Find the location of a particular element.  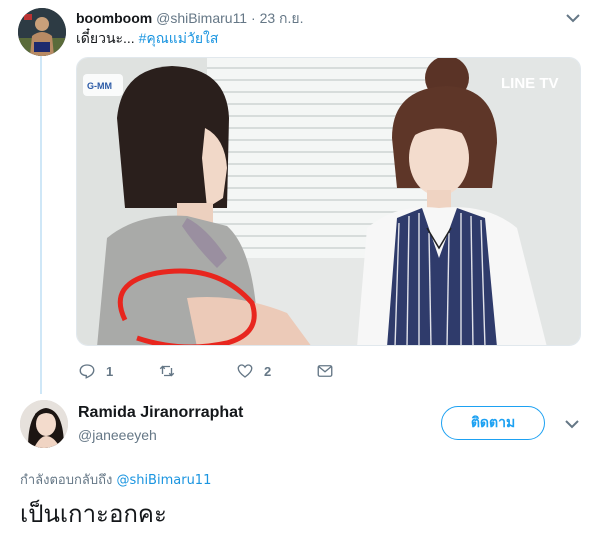

tweet-actions: 1 2 is located at coordinates (226, 372).